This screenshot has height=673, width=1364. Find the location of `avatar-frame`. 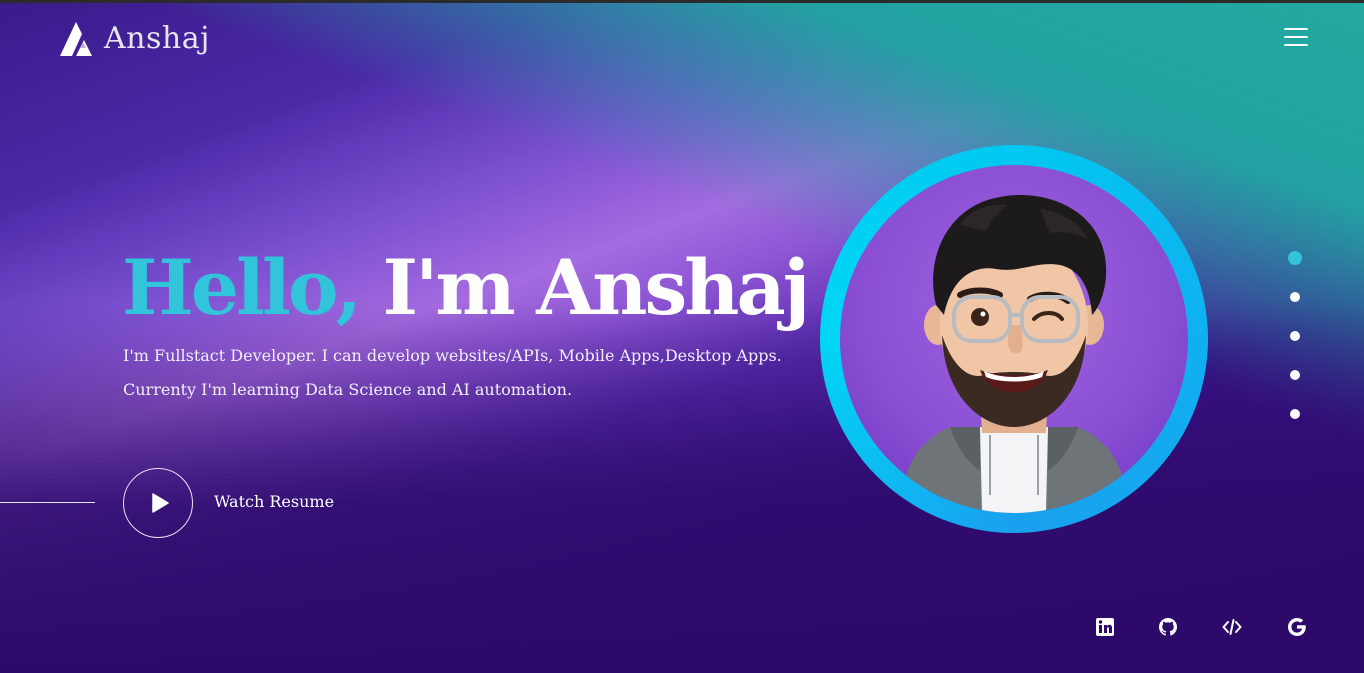

avatar-frame is located at coordinates (1014, 339).